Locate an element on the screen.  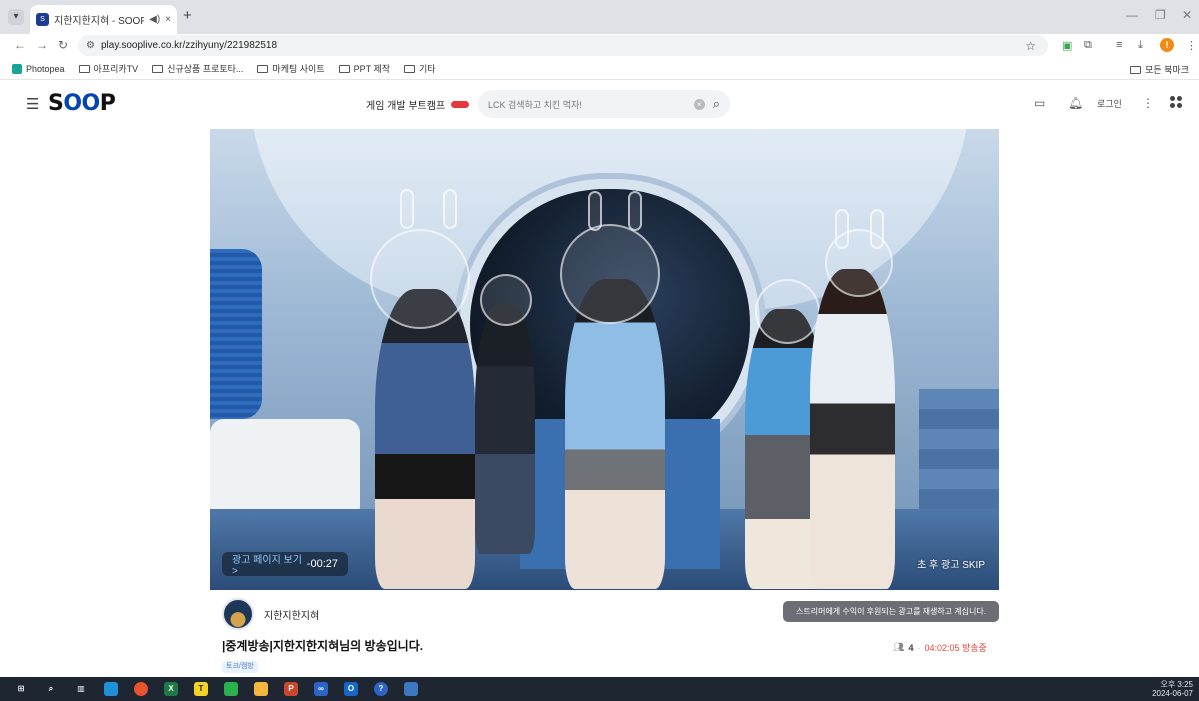
ear-5a is located at coordinates (842, 229).